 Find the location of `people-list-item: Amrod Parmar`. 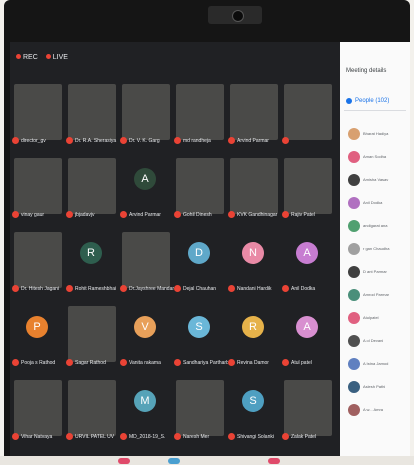

people-list-item: Amrod Parmar is located at coordinates (379, 294).